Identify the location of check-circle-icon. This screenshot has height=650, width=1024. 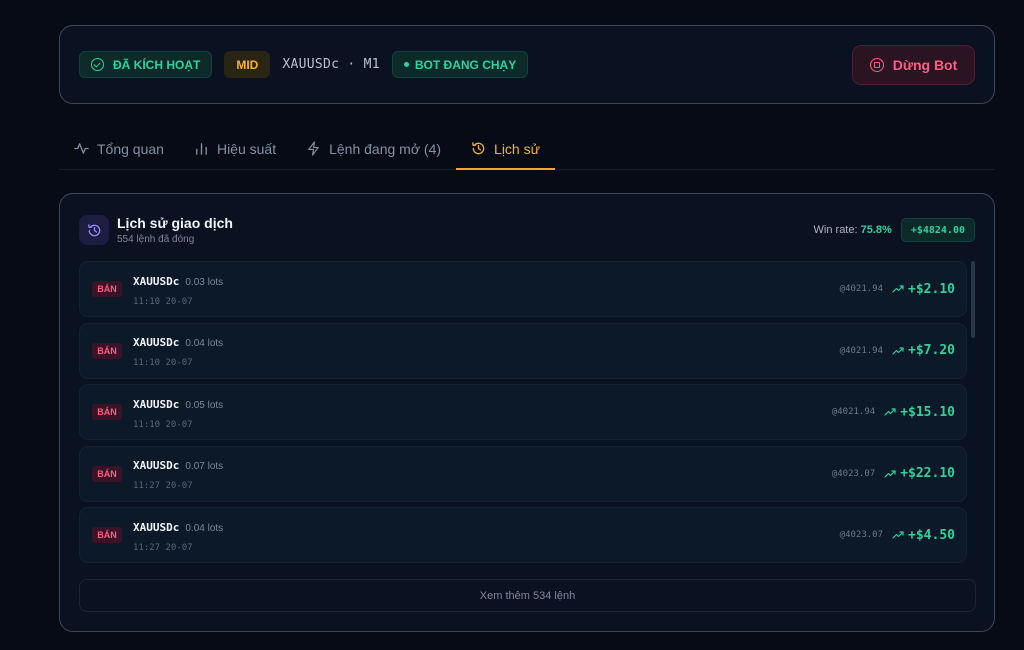
(97, 64).